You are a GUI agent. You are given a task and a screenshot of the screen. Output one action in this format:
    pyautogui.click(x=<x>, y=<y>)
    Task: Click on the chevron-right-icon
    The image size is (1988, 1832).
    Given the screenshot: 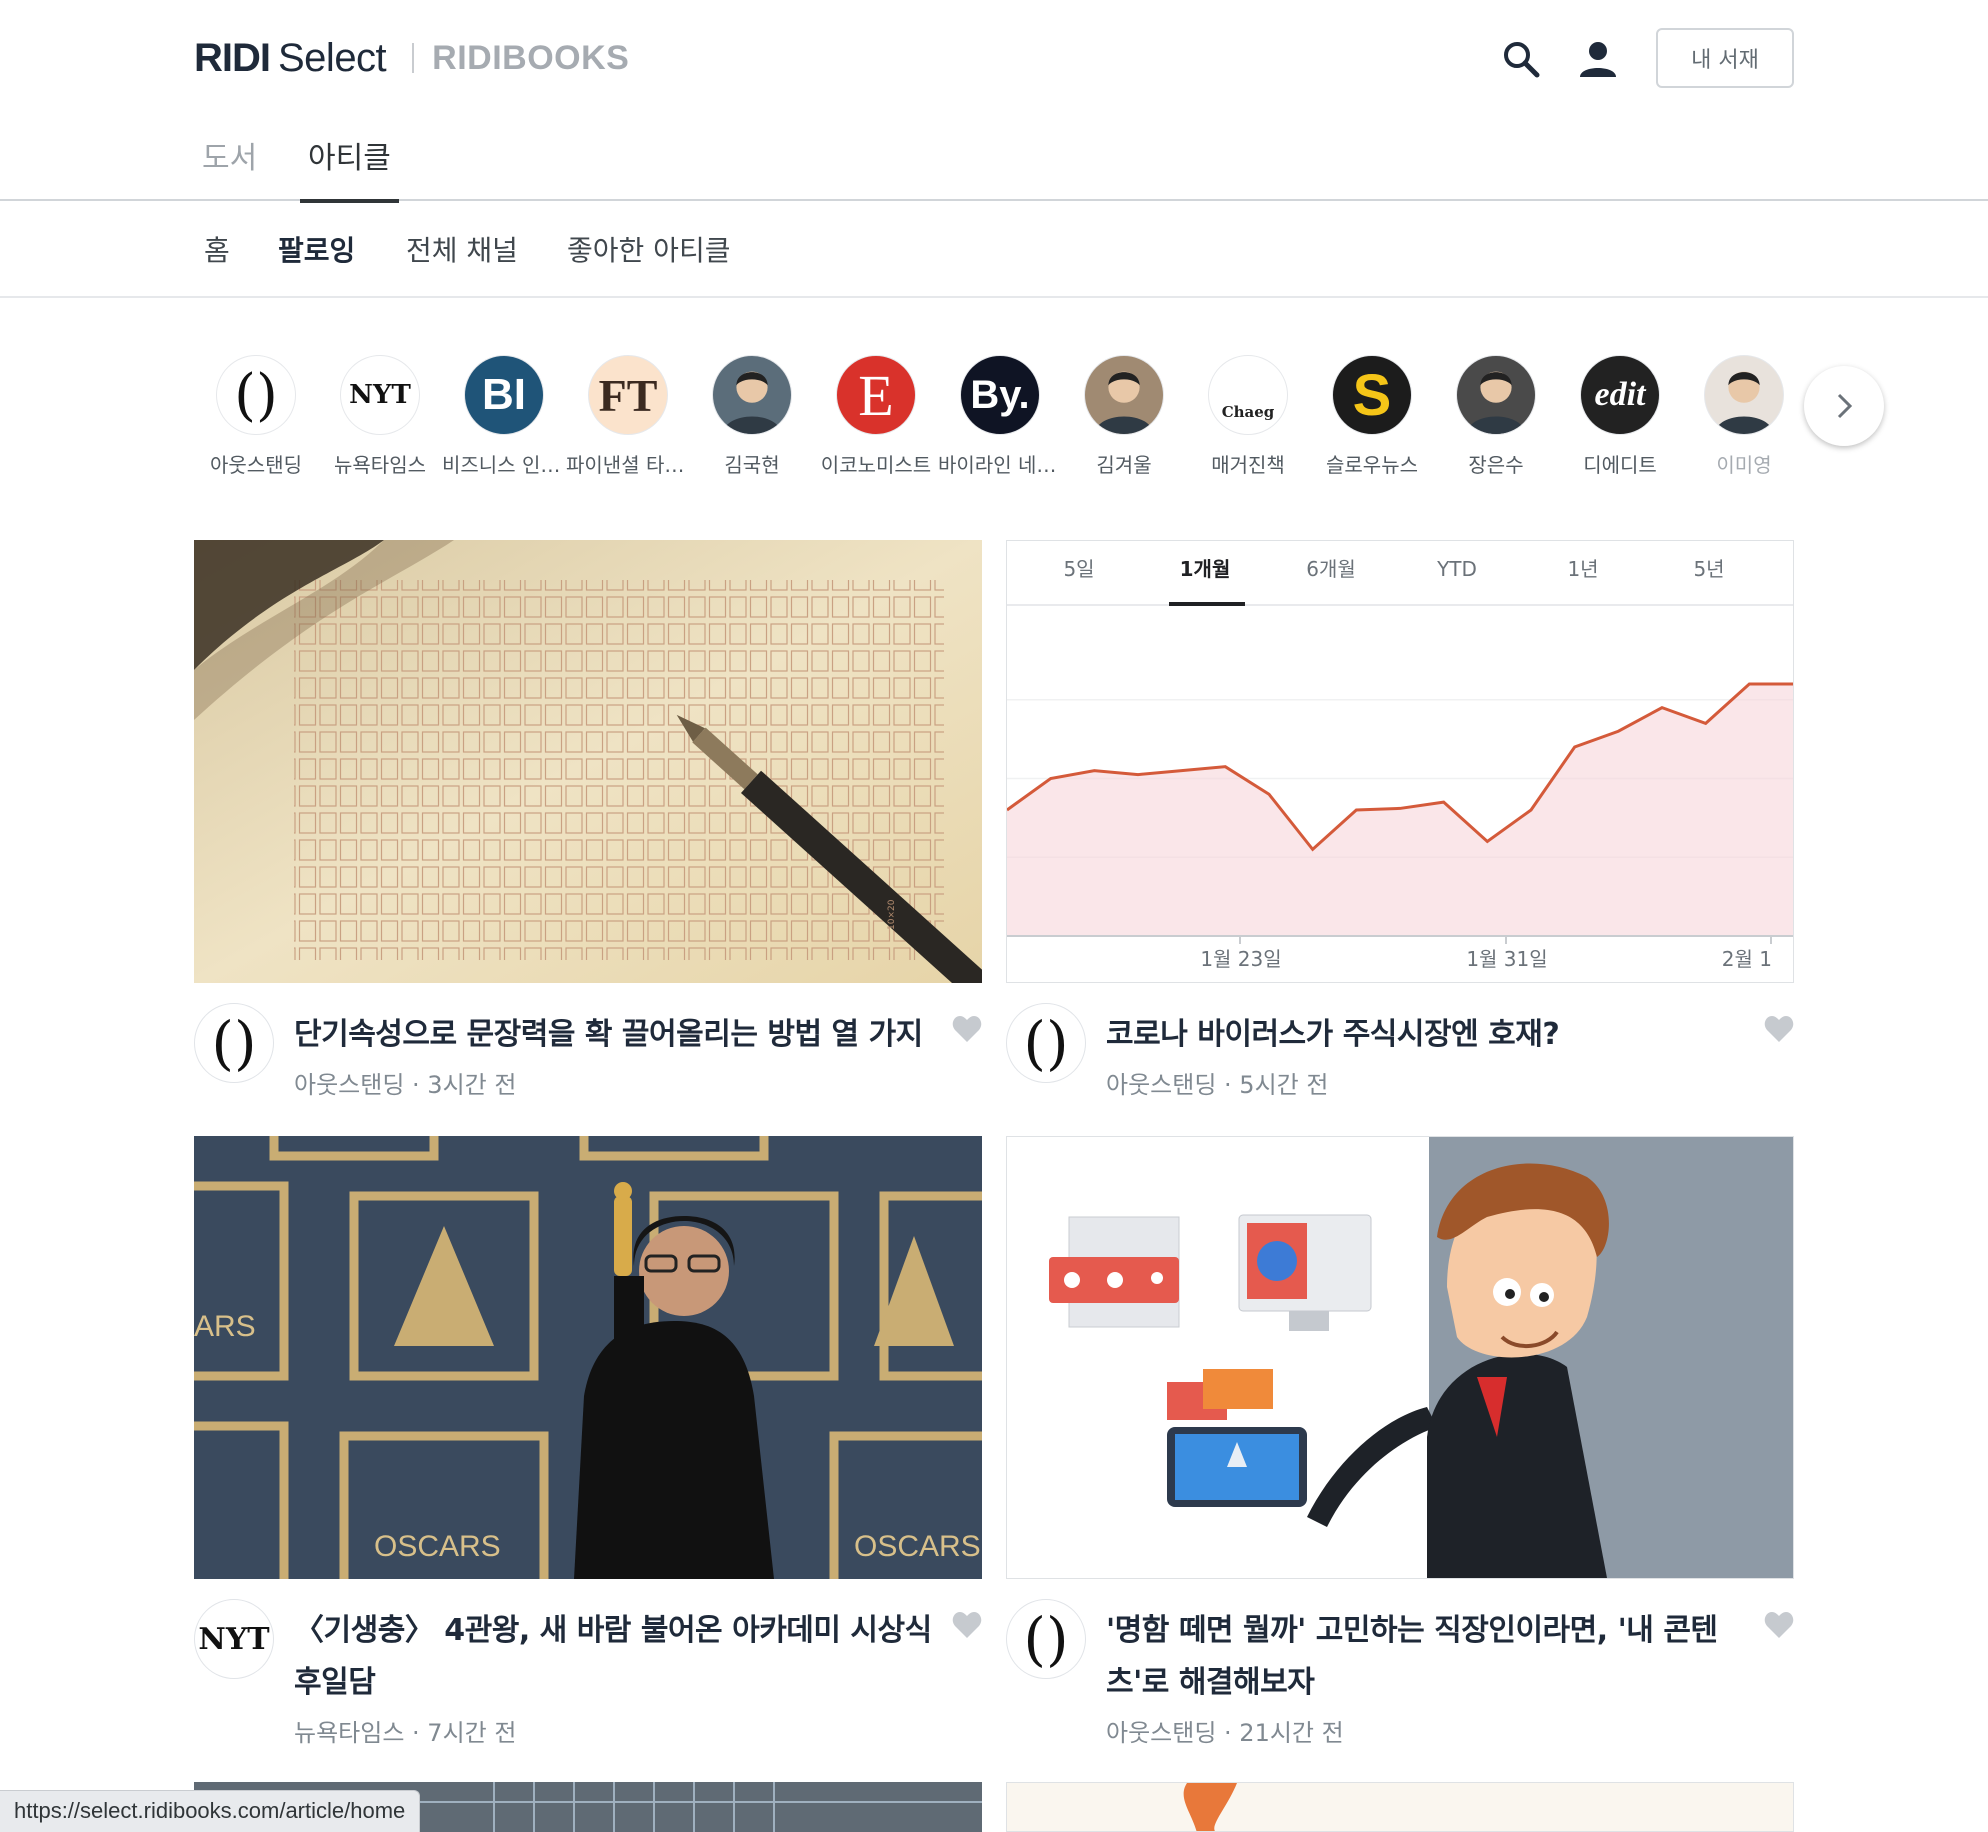 What is the action you would take?
    pyautogui.click(x=1844, y=406)
    